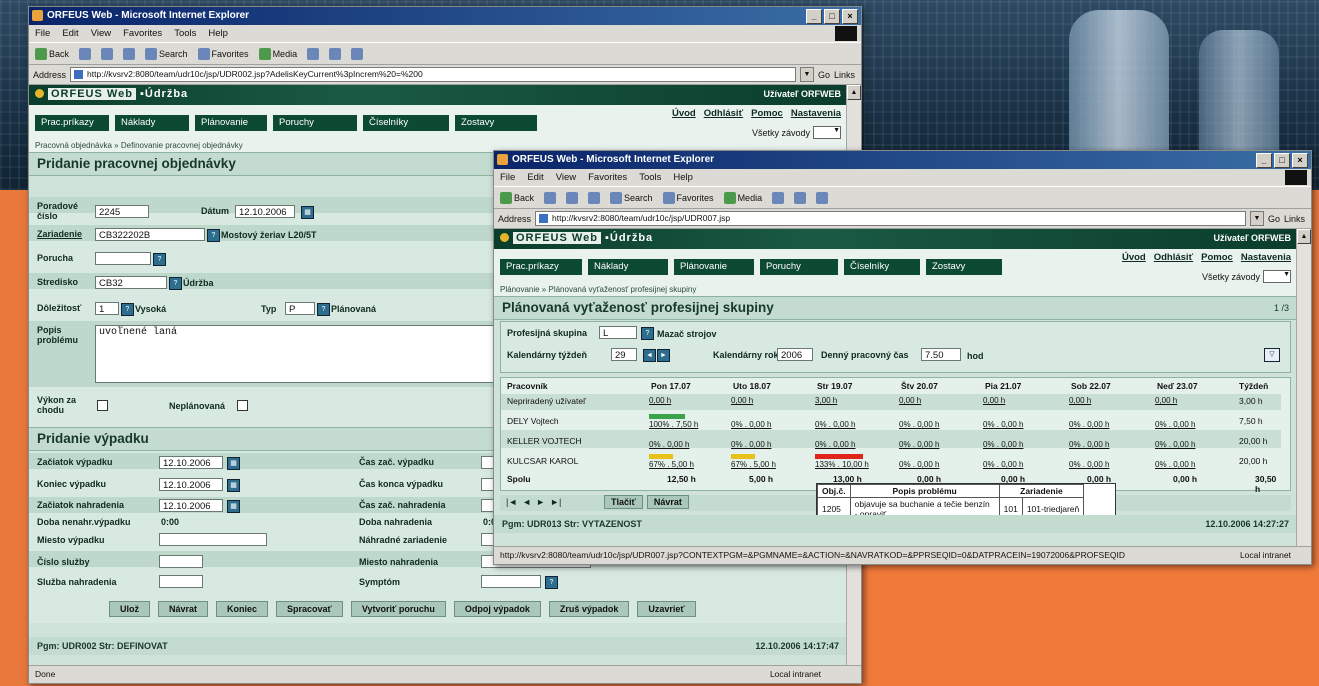 The image size is (1319, 686). What do you see at coordinates (673, 424) in the screenshot?
I see `workload-cell: 100% . 7,50 h` at bounding box center [673, 424].